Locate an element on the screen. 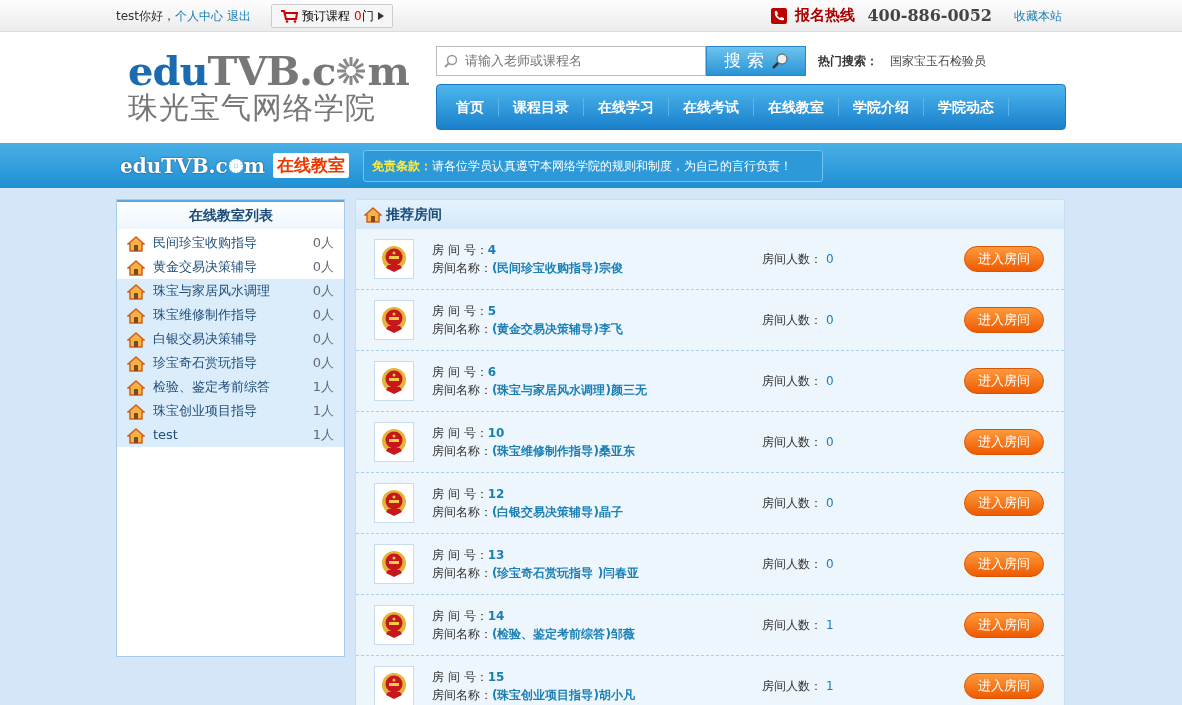 This screenshot has height=705, width=1182. magnifier-icon is located at coordinates (779, 60).